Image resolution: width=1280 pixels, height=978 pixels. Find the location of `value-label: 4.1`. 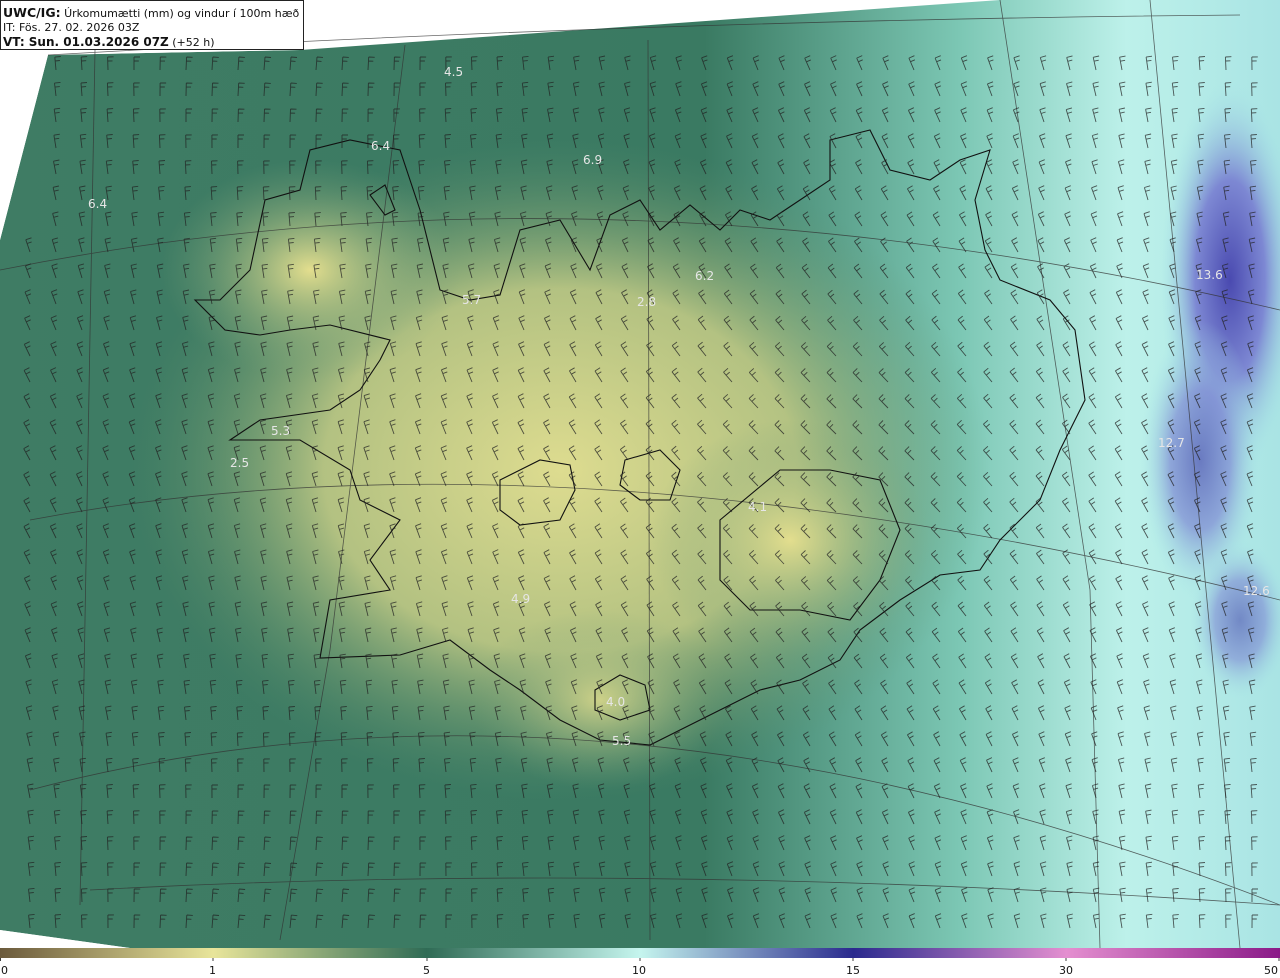

value-label: 4.1 is located at coordinates (757, 507).